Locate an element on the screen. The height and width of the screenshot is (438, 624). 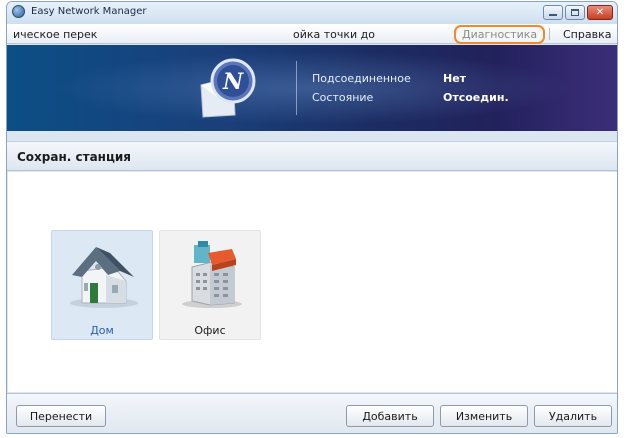
section-title: Сохран. станция is located at coordinates (74, 157).